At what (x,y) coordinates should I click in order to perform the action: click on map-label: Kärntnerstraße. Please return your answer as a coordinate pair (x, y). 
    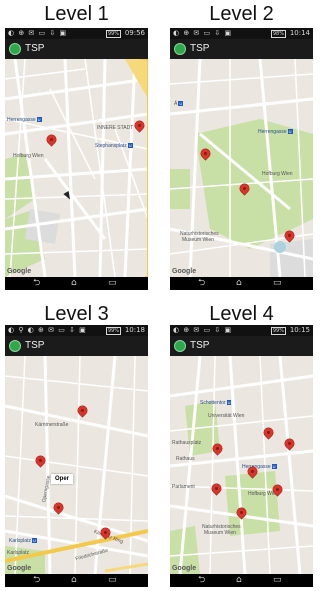
    Looking at the image, I should click on (52, 425).